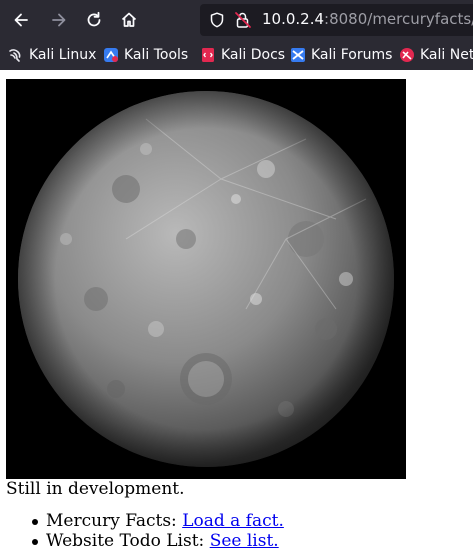 This screenshot has width=473, height=556. I want to click on url-path: :8080/mercuryfacts/, so click(398, 19).